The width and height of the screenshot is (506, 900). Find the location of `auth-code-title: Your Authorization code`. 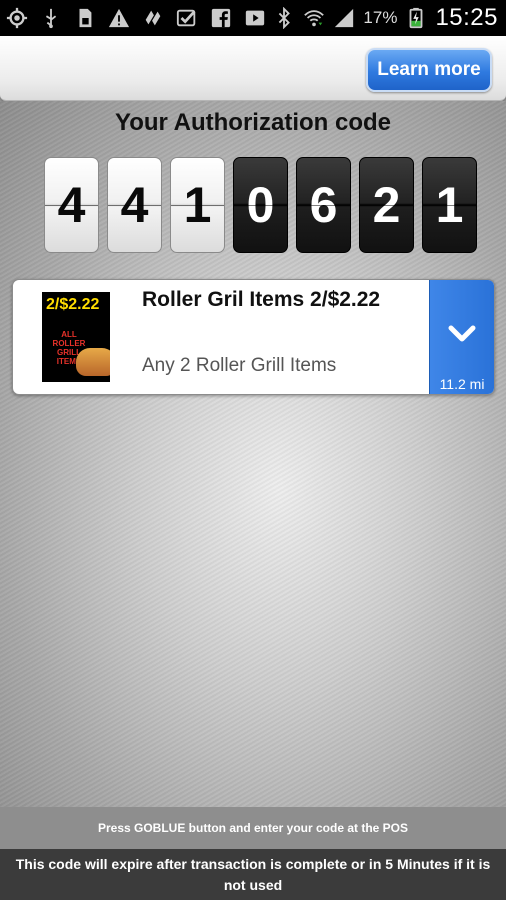

auth-code-title: Your Authorization code is located at coordinates (253, 122).